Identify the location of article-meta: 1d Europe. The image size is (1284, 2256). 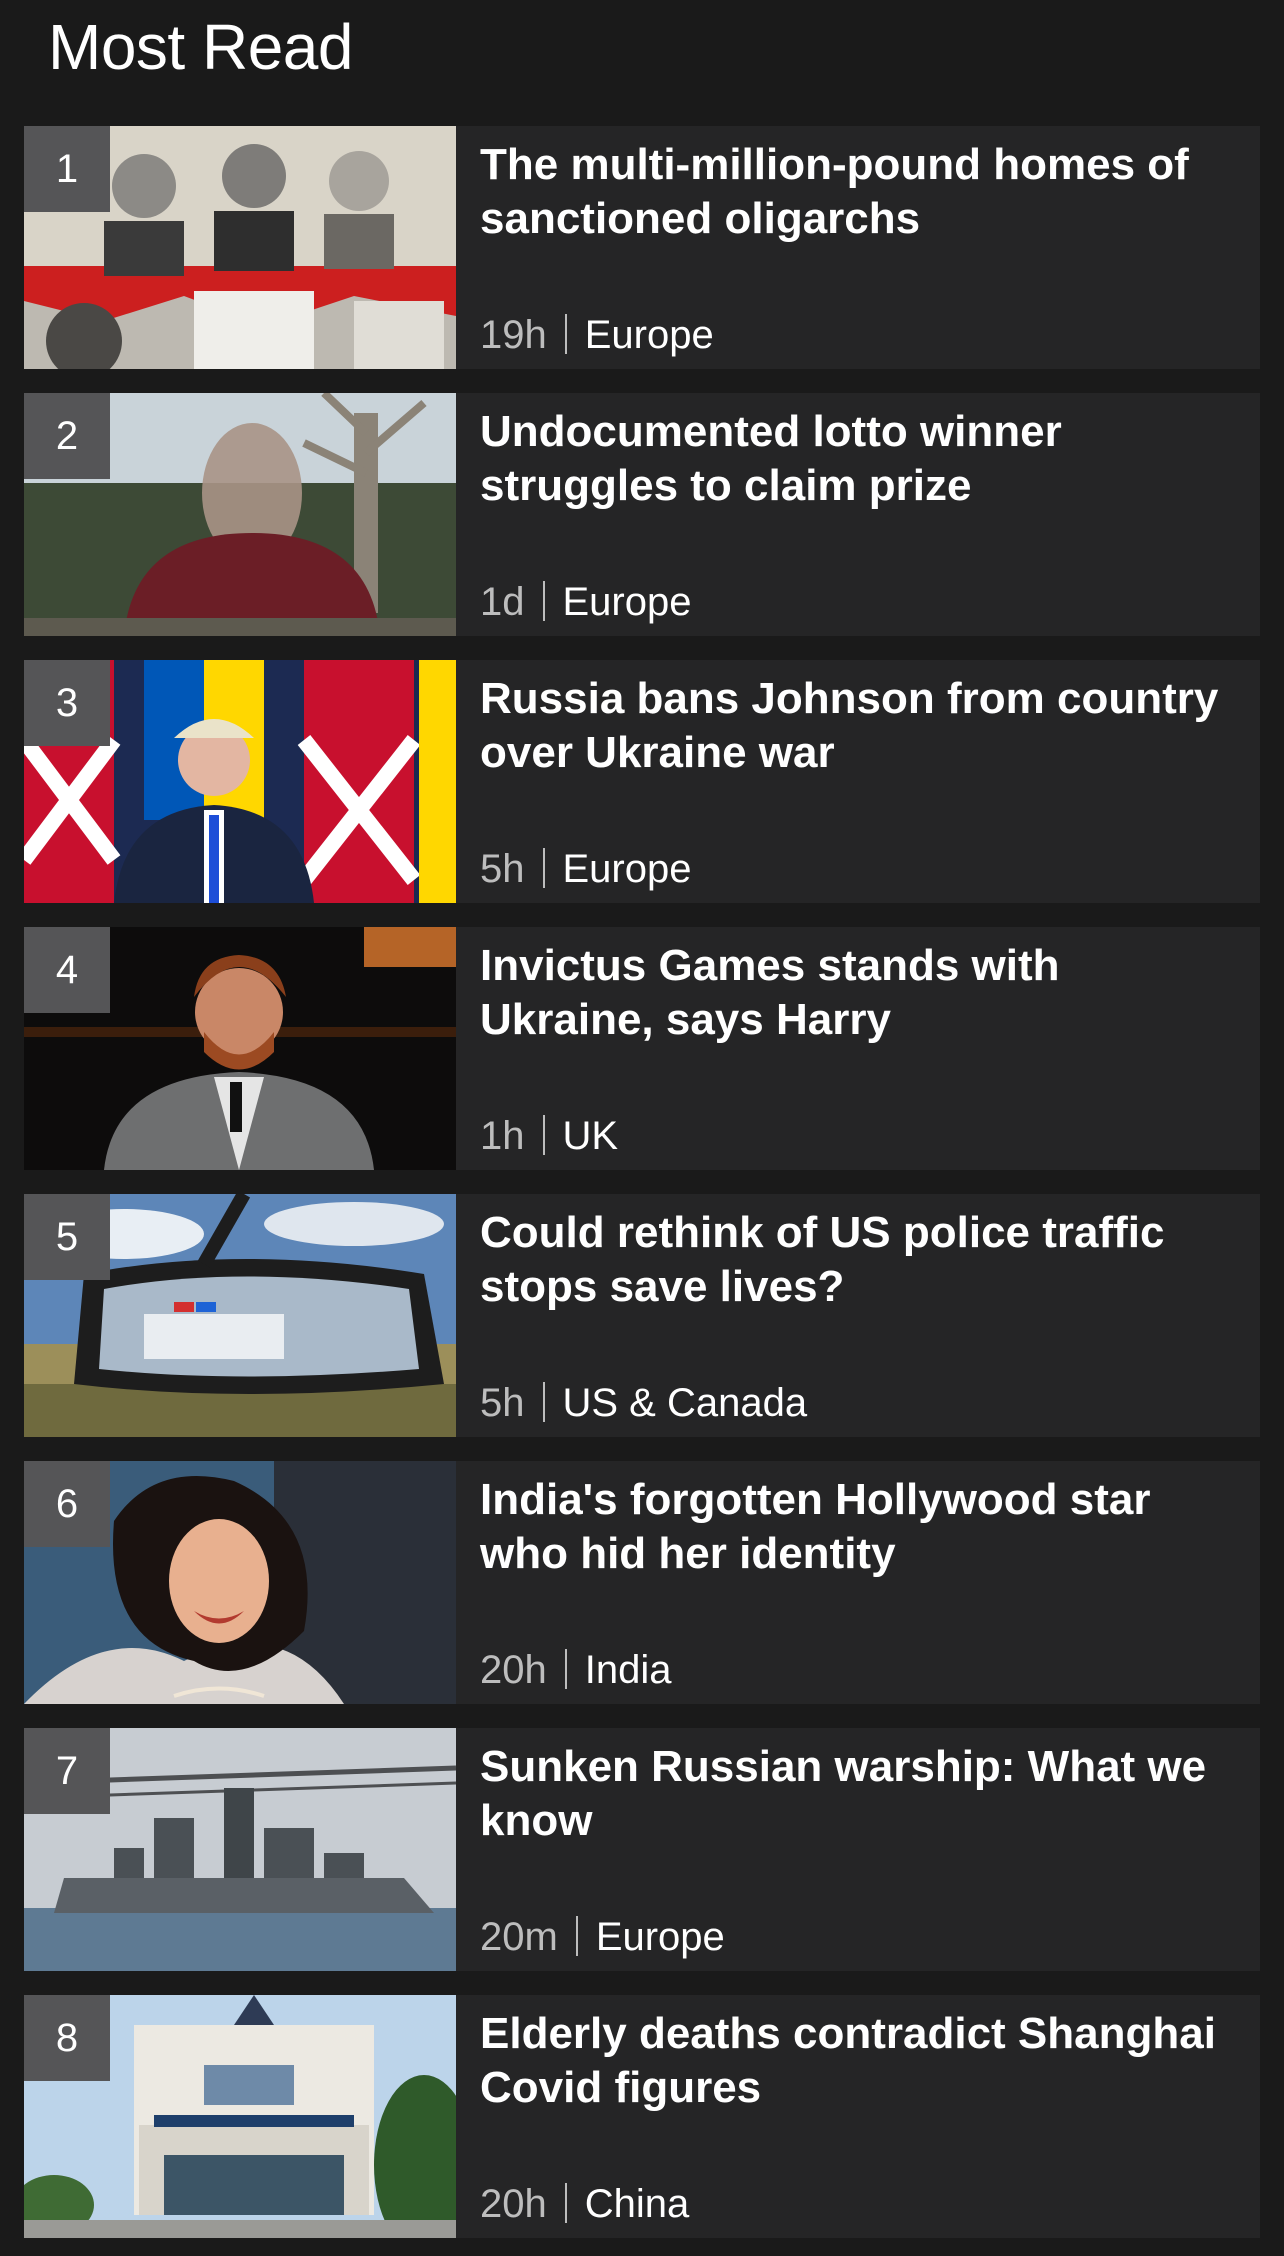
(585, 602).